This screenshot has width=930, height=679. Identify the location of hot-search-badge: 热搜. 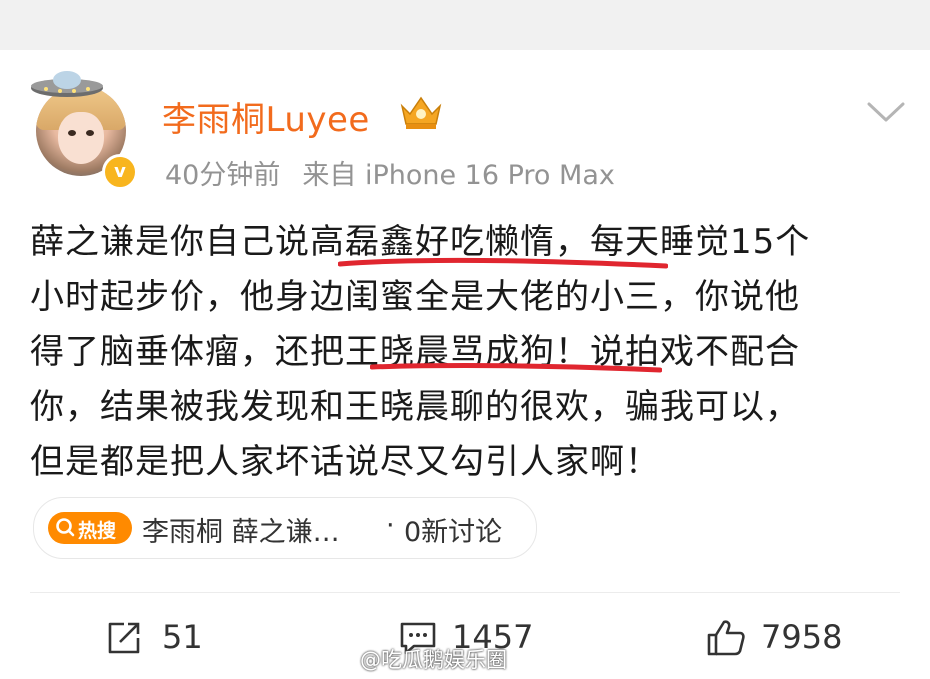
(90, 528).